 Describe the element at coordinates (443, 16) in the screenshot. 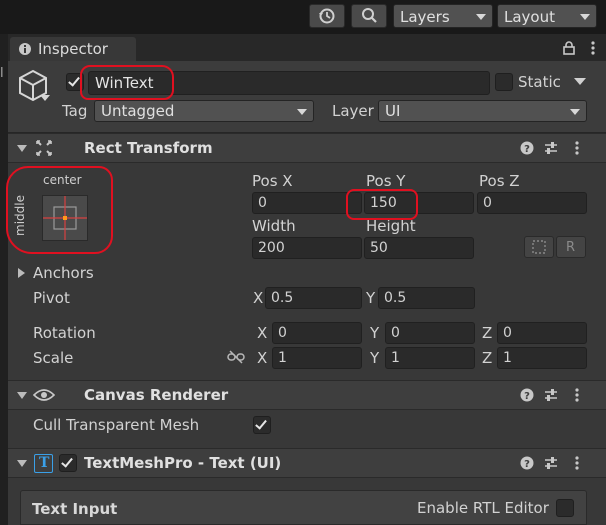

I see `layers-dropdown: Layers` at that location.